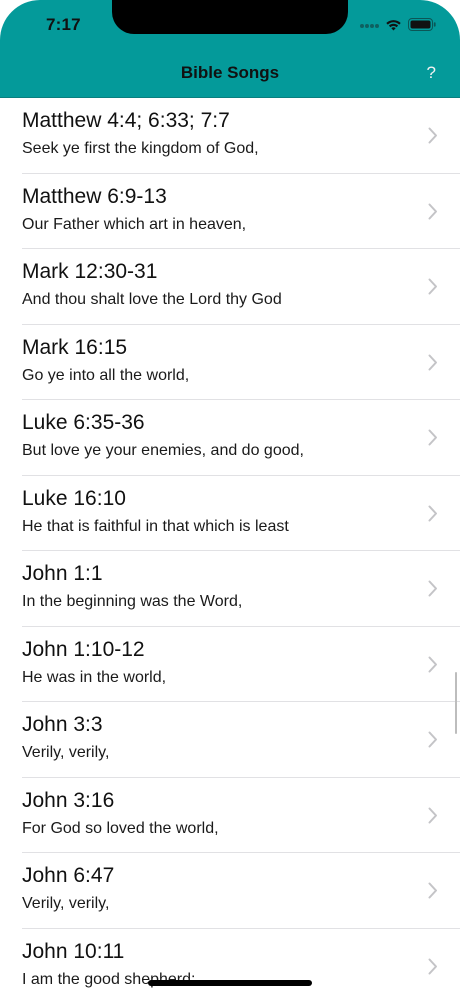  What do you see at coordinates (152, 299) in the screenshot?
I see `song-snippet: And thou shalt love the Lord thy God` at bounding box center [152, 299].